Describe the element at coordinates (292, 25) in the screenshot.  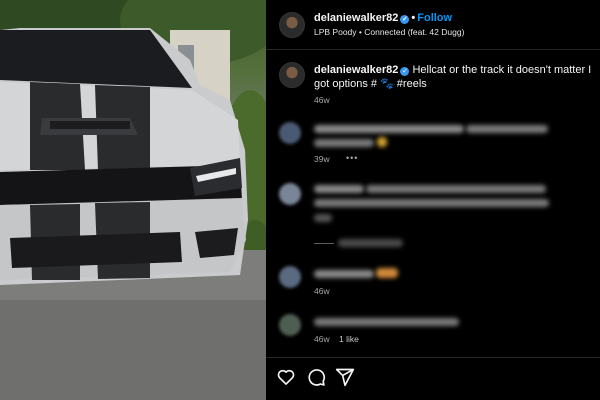
I see `author-avatar` at that location.